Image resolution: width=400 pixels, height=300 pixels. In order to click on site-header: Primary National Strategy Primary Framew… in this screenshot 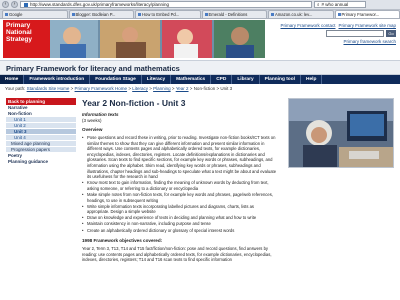, I will do `click(200, 39)`.